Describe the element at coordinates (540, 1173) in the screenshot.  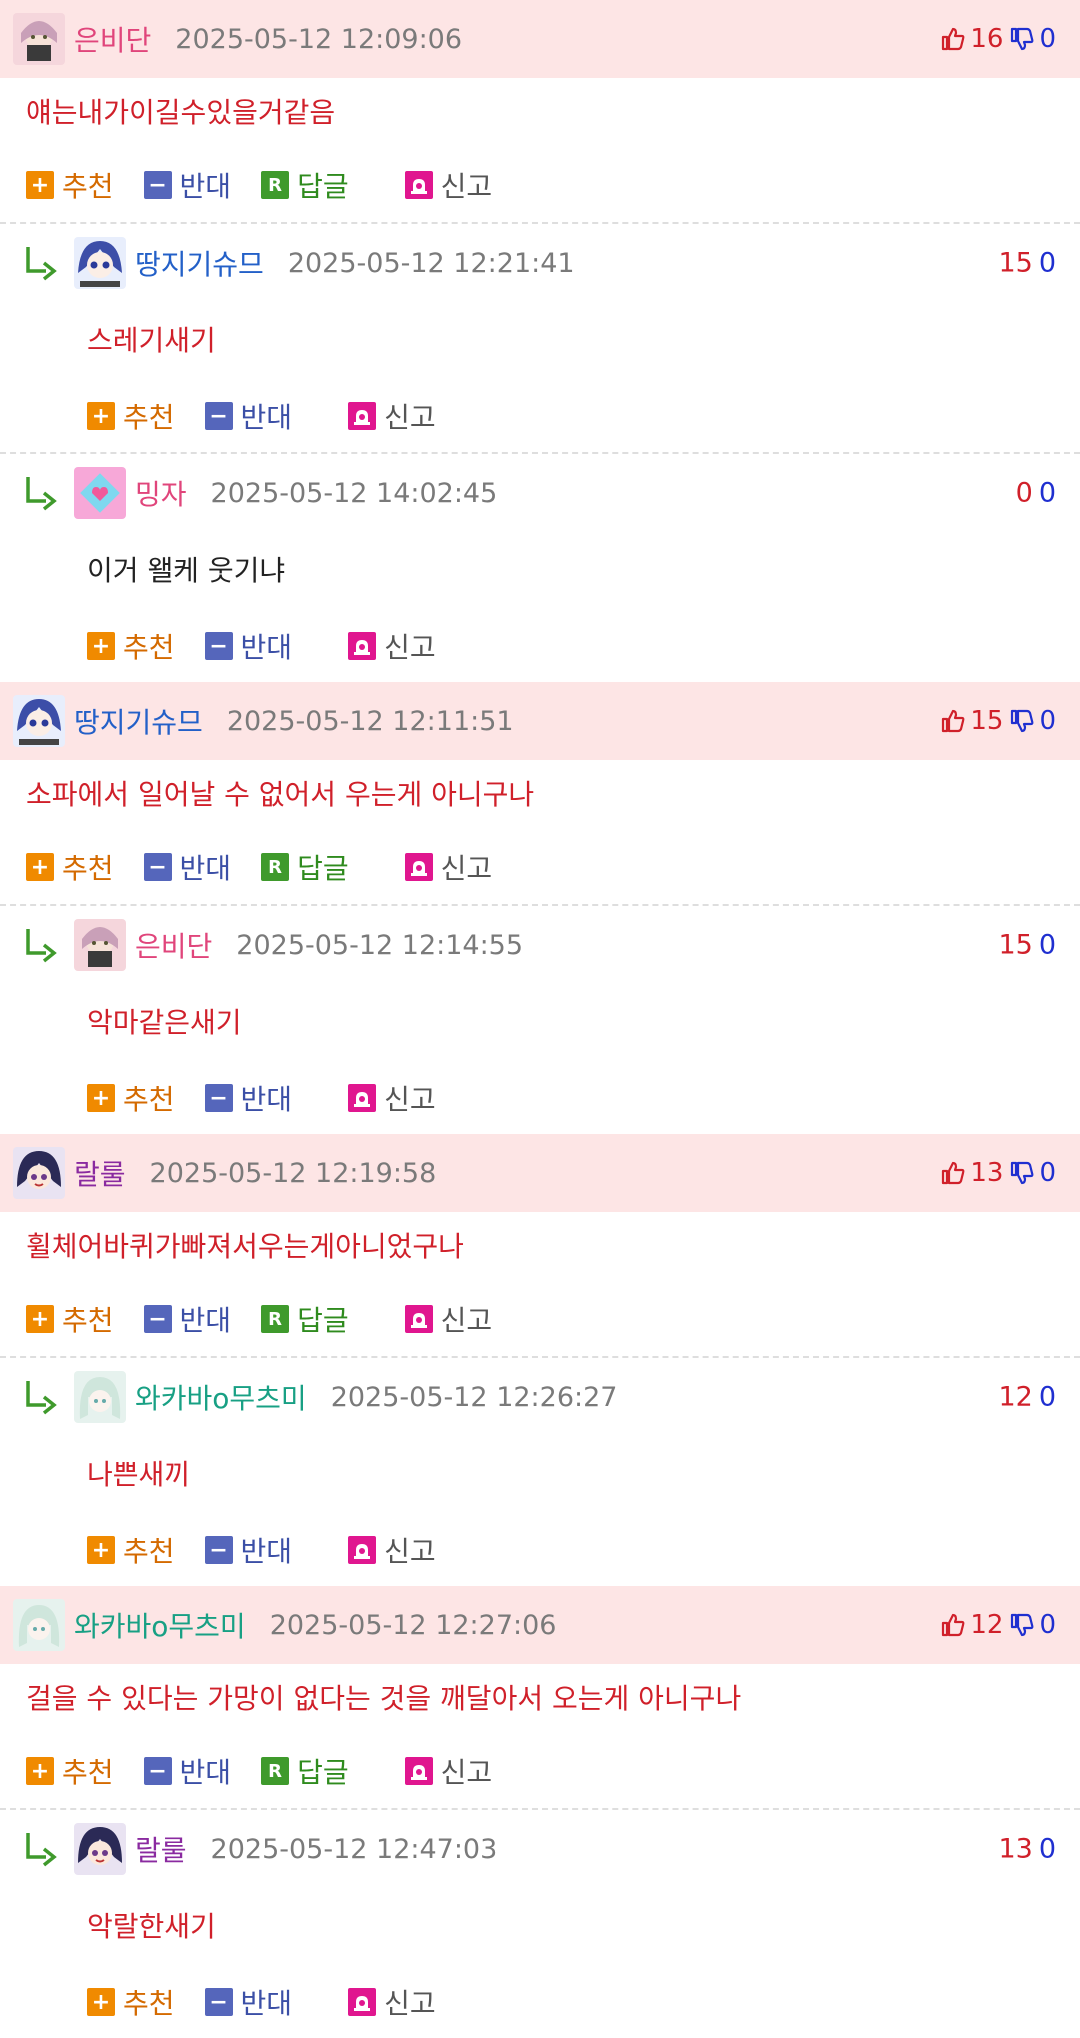
I see `comment-header: 랄룰 2025-05-12 12:19:58 13 0` at that location.